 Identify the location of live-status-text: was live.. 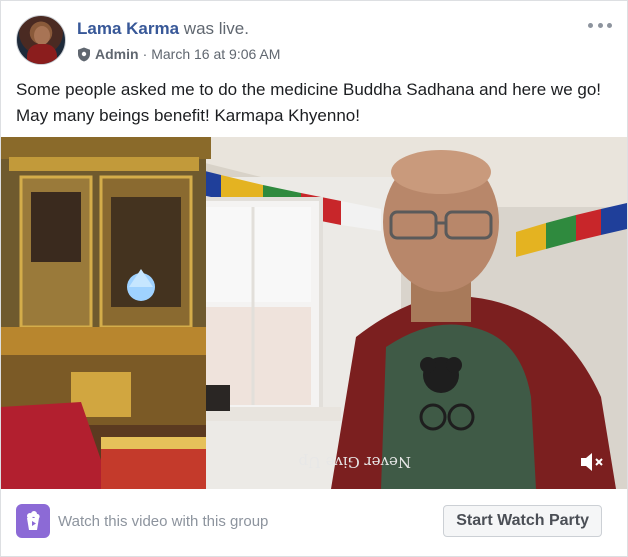
(216, 28).